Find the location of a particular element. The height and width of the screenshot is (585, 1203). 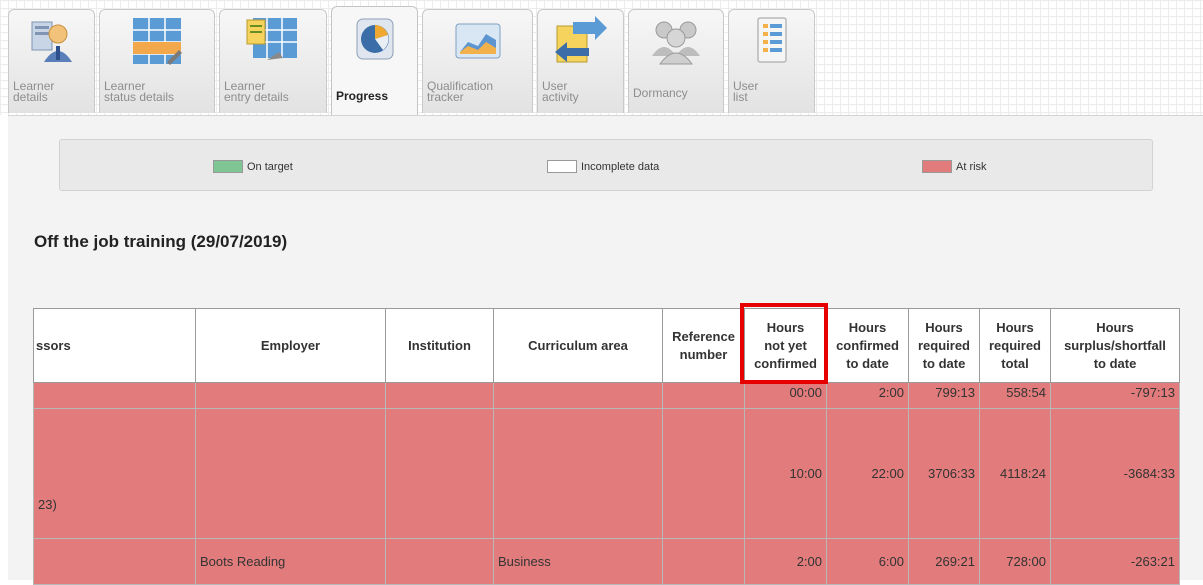

header-assessors: ssors is located at coordinates (114, 345).